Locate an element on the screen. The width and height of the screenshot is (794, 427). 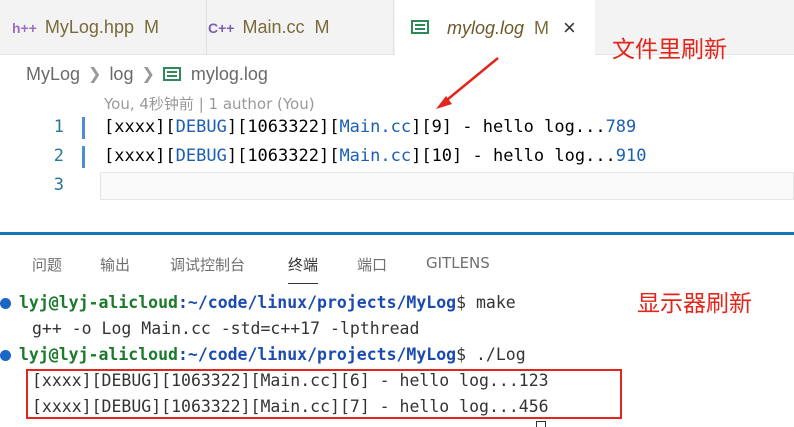
code-line-current: 3 is located at coordinates (397, 186).